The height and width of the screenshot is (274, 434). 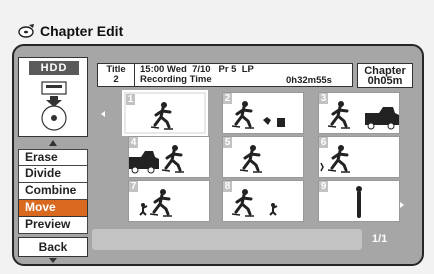 I want to click on chapter-thumbnail-7: 7, so click(x=169, y=201).